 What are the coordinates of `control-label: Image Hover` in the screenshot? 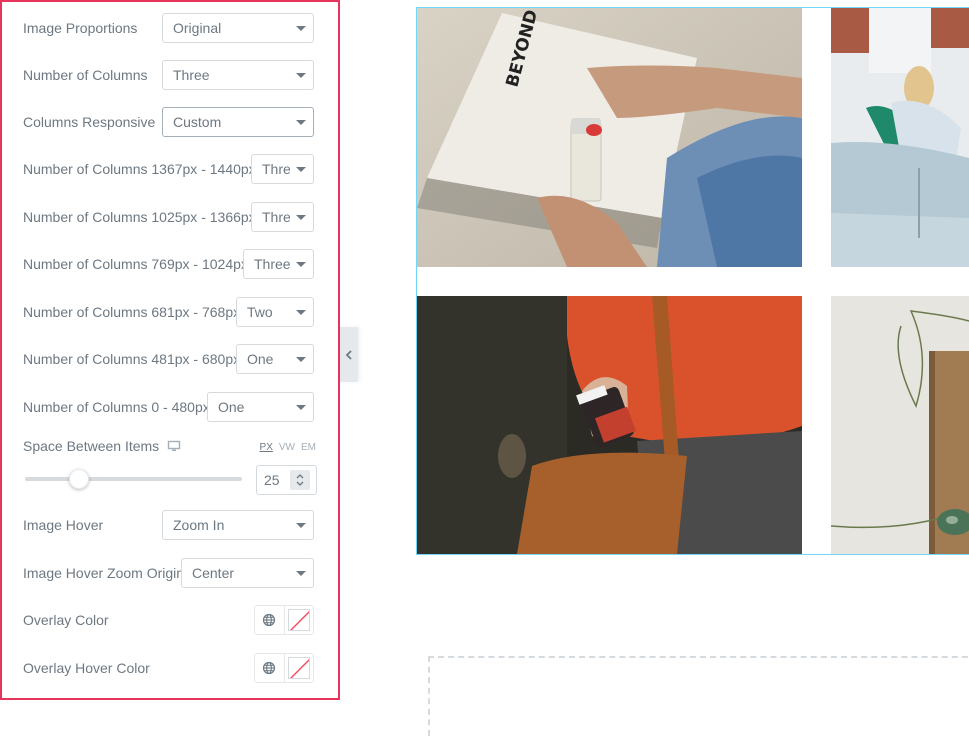 It's located at (63, 525).